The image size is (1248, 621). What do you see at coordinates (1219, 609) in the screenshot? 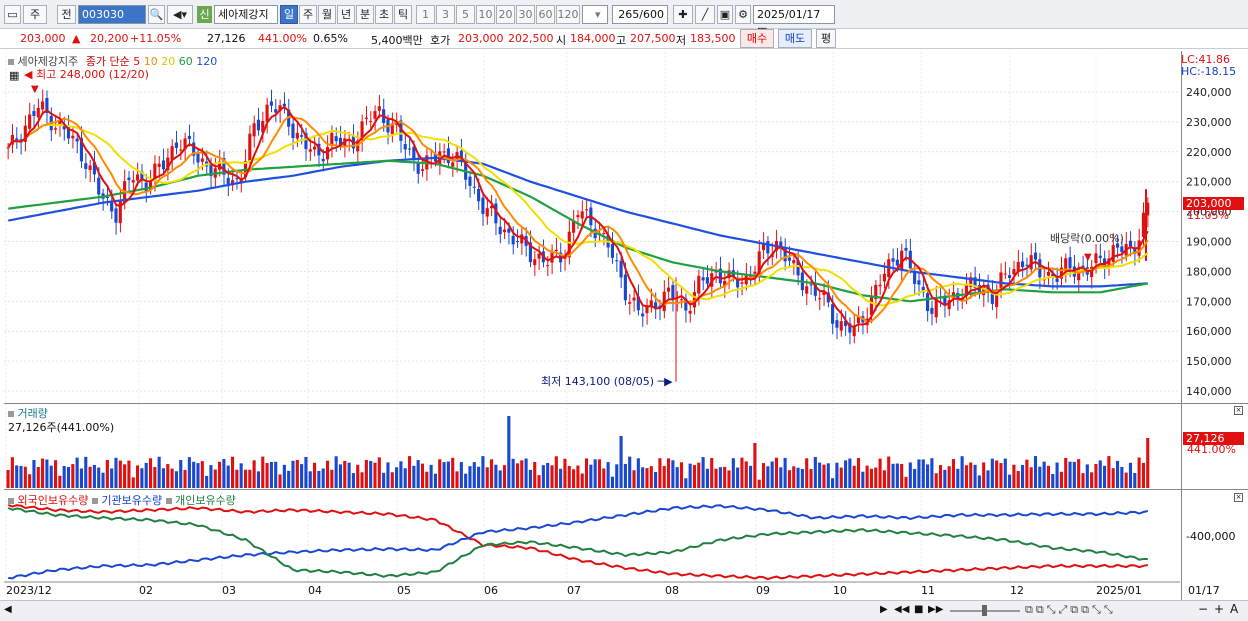
I see `zoom-in-icon: +` at bounding box center [1219, 609].